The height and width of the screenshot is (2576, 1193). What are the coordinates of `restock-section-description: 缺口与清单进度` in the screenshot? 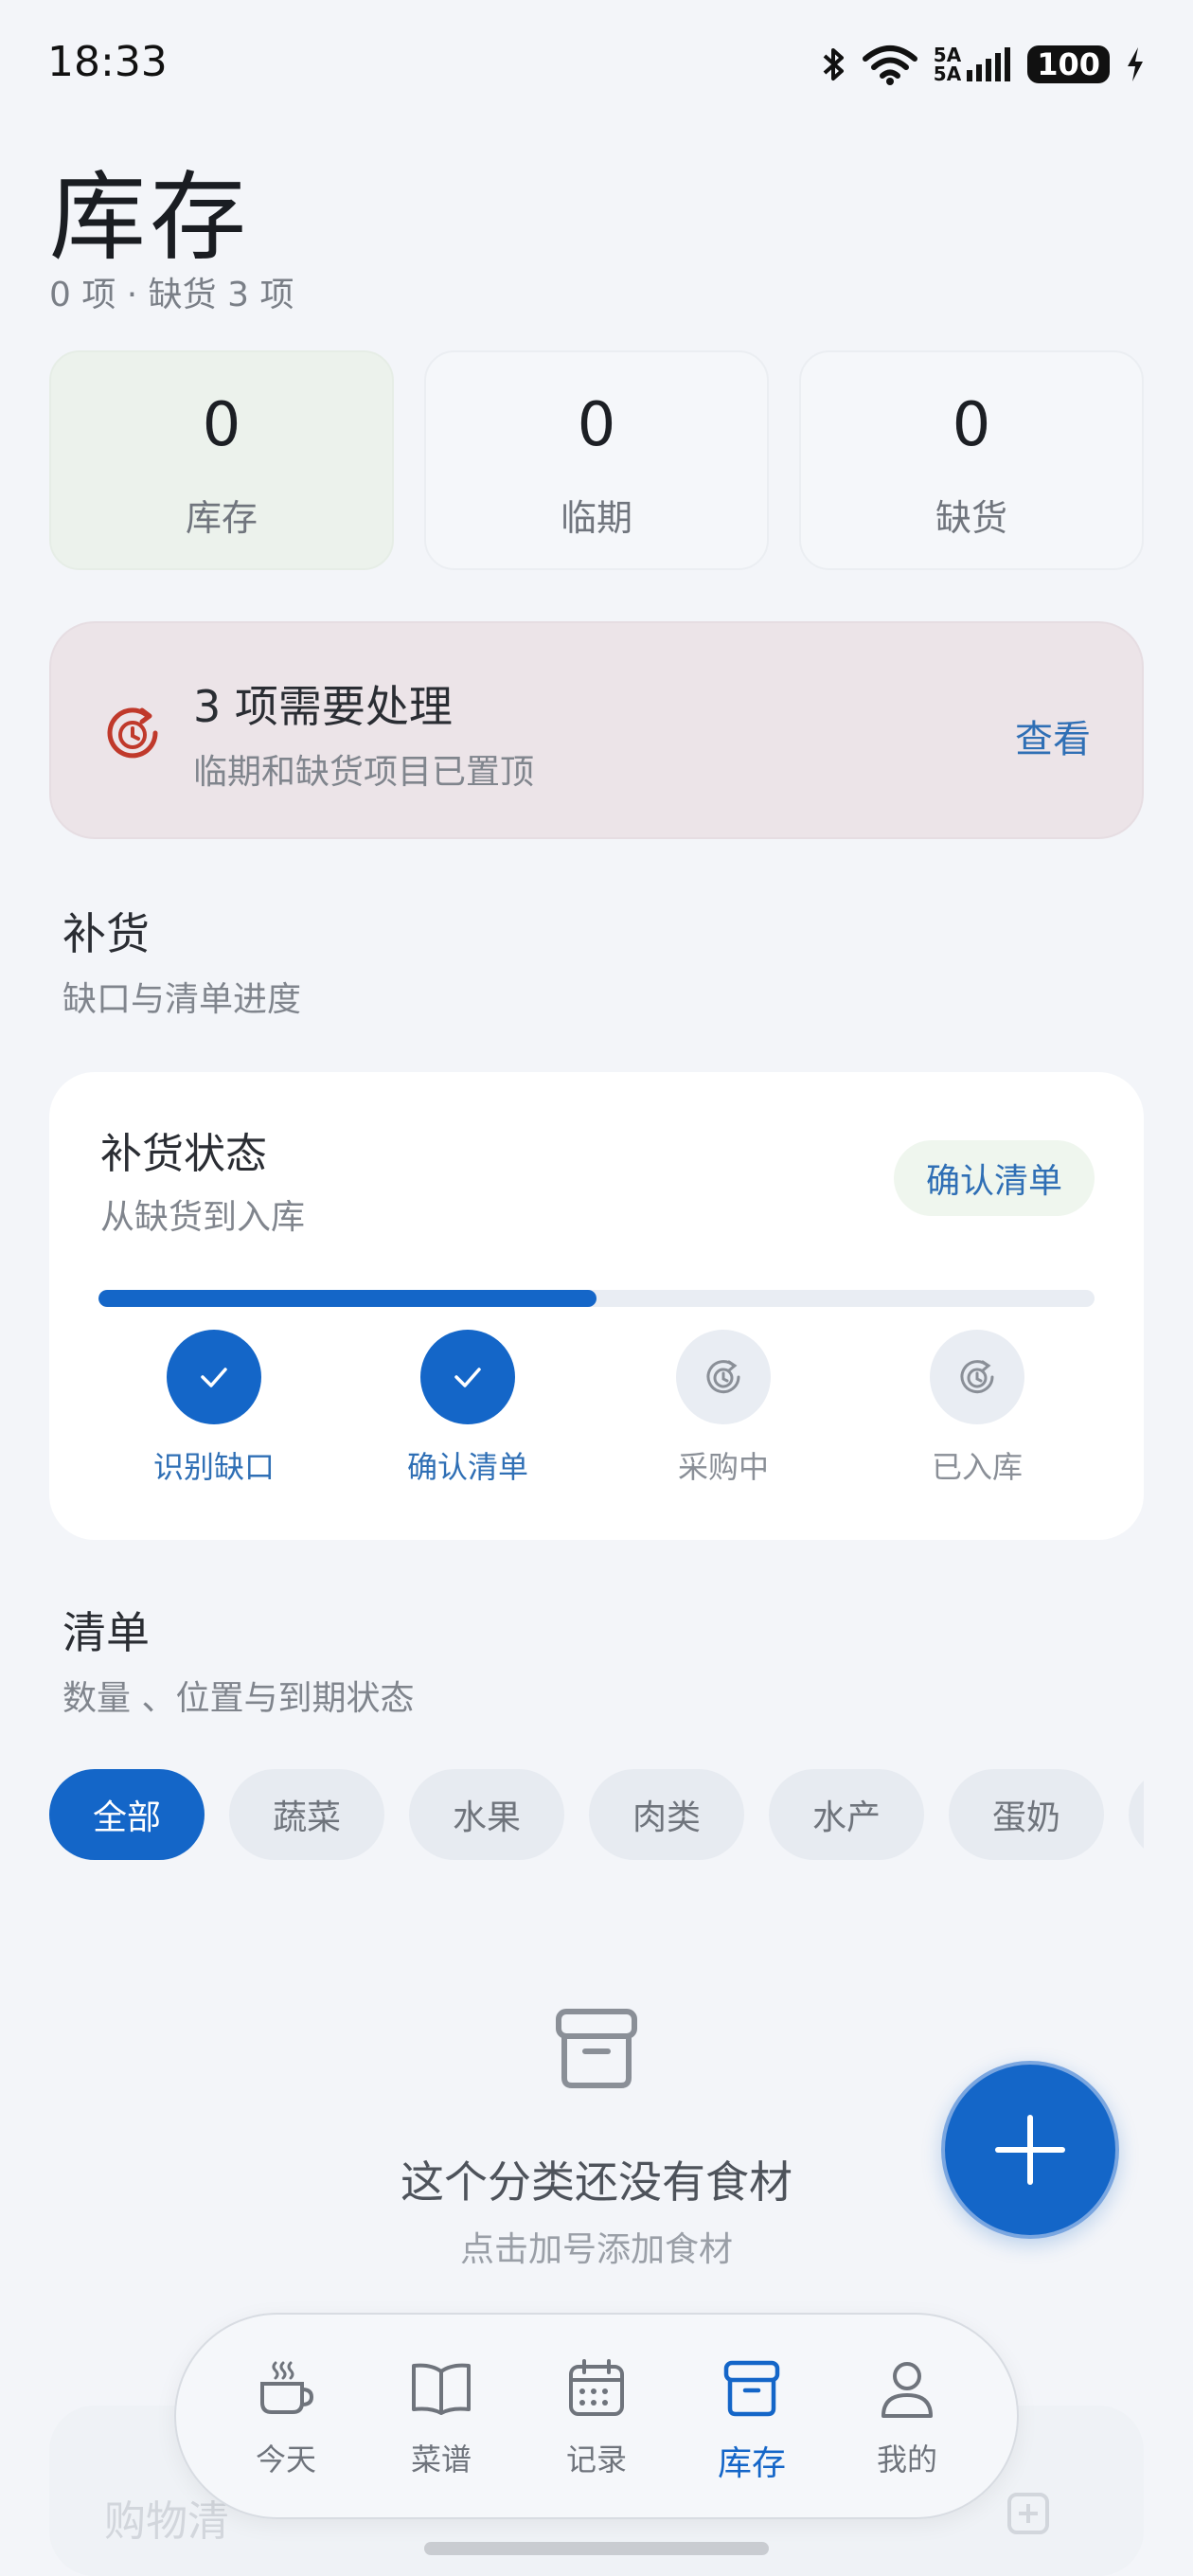 It's located at (182, 999).